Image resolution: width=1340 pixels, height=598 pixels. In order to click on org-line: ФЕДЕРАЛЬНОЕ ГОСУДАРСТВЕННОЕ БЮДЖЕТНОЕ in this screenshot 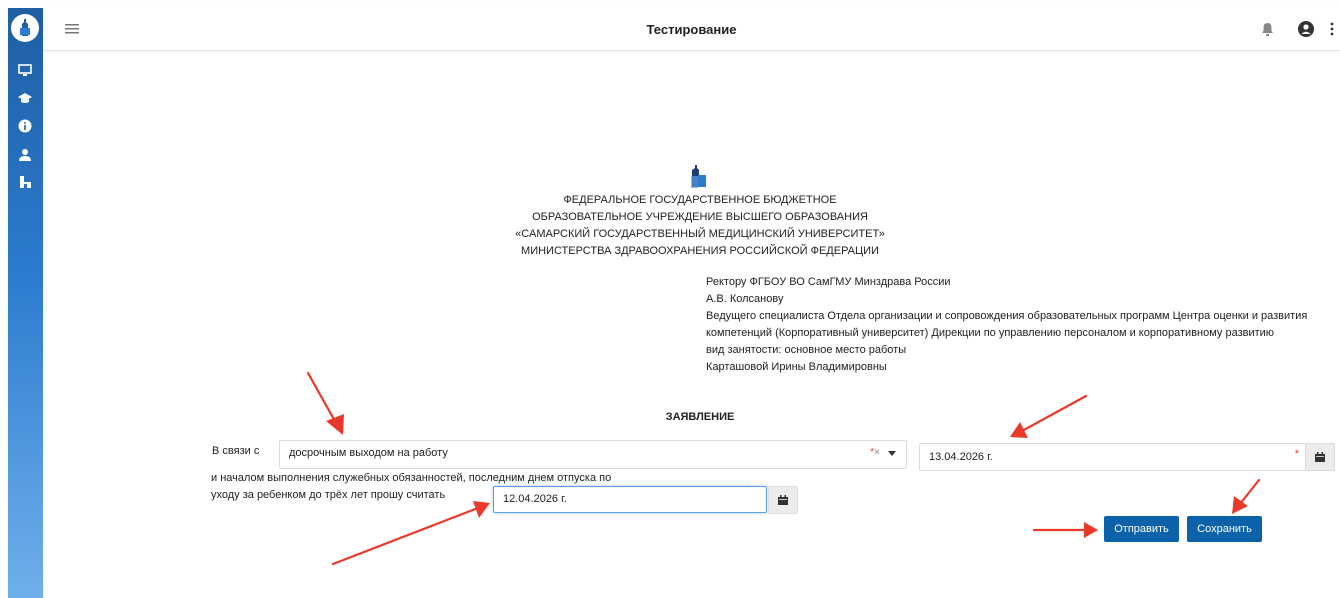, I will do `click(700, 200)`.